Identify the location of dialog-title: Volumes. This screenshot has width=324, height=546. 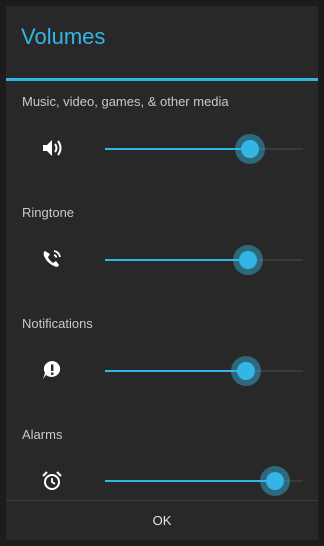
(63, 36).